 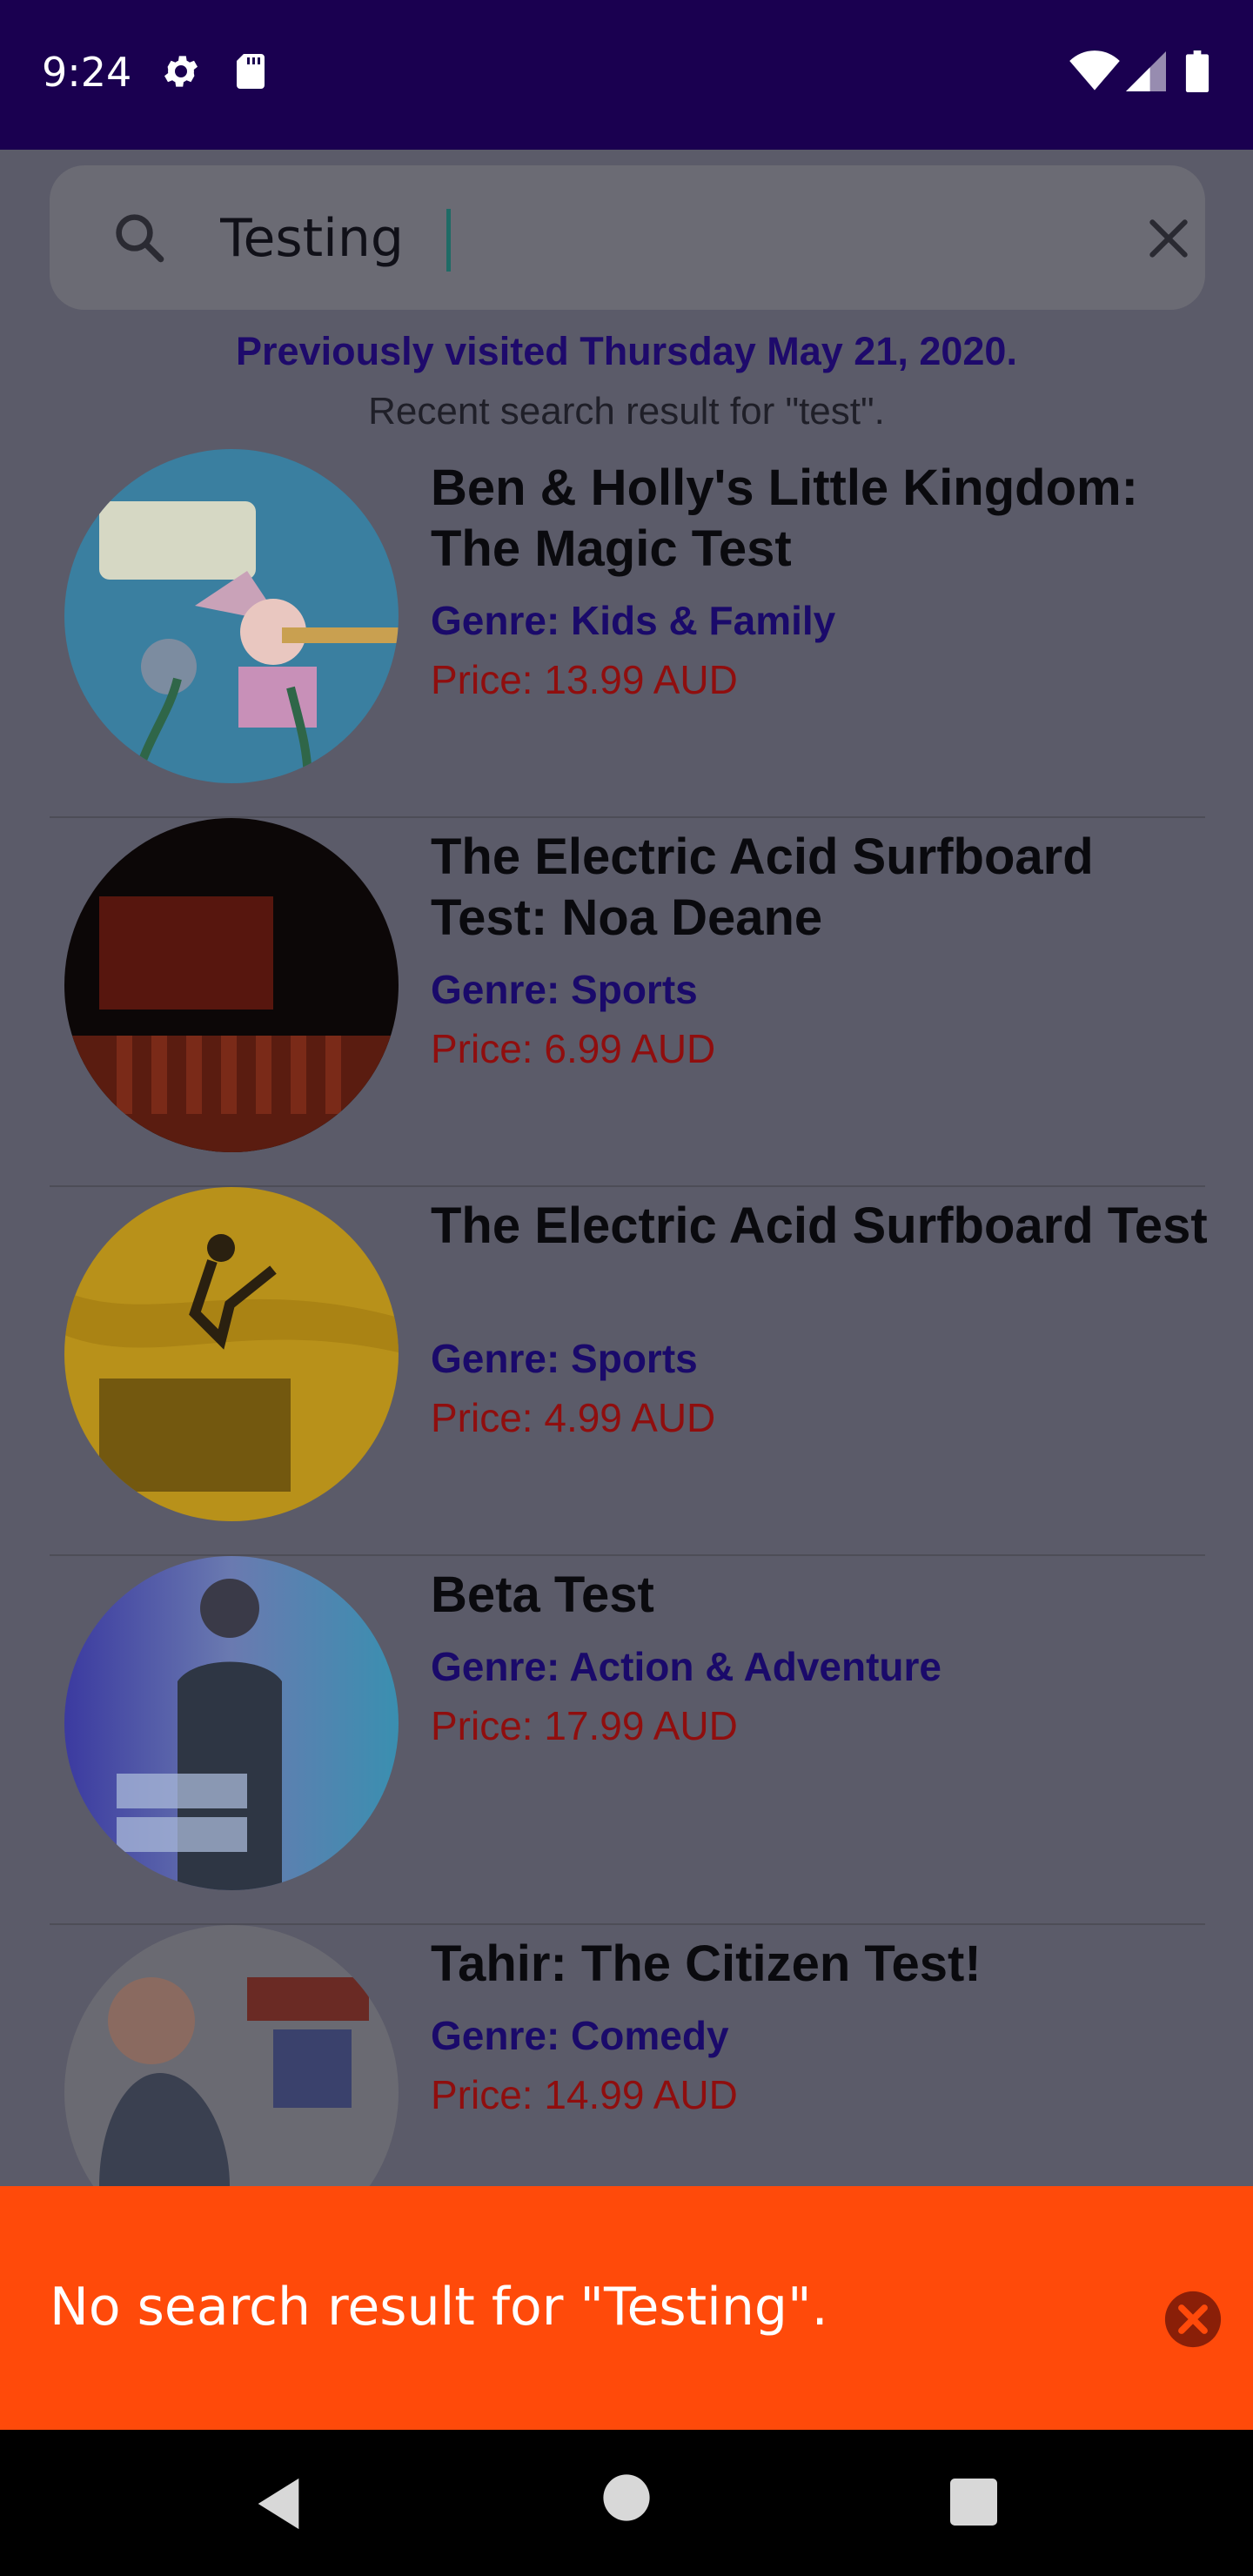 What do you see at coordinates (1193, 2319) in the screenshot?
I see `close-icon` at bounding box center [1193, 2319].